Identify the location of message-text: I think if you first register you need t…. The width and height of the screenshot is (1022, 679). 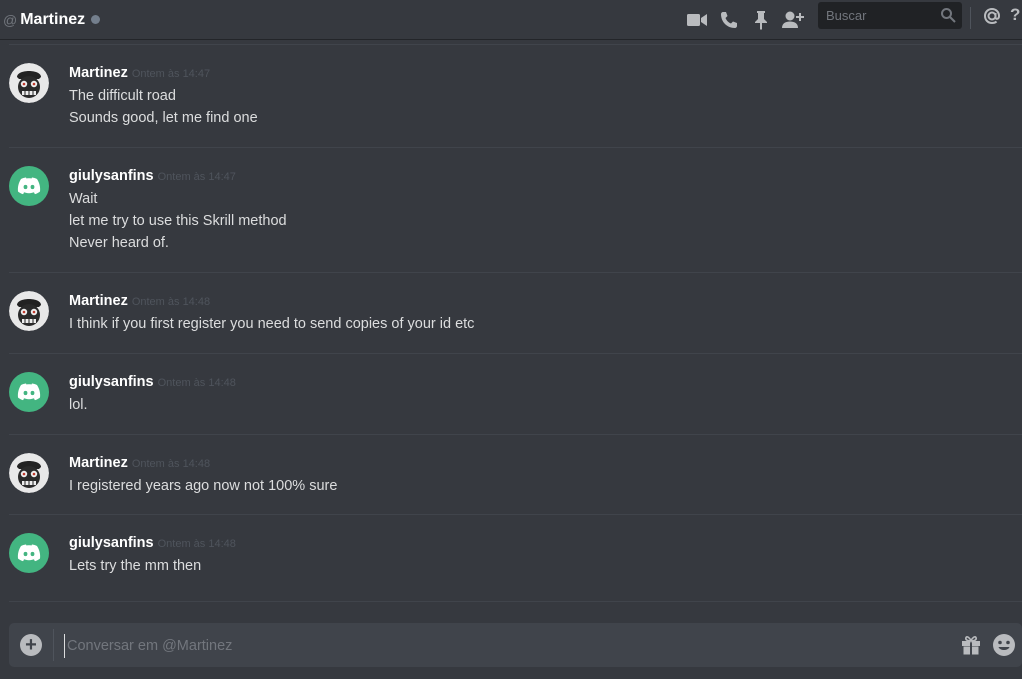
(272, 324).